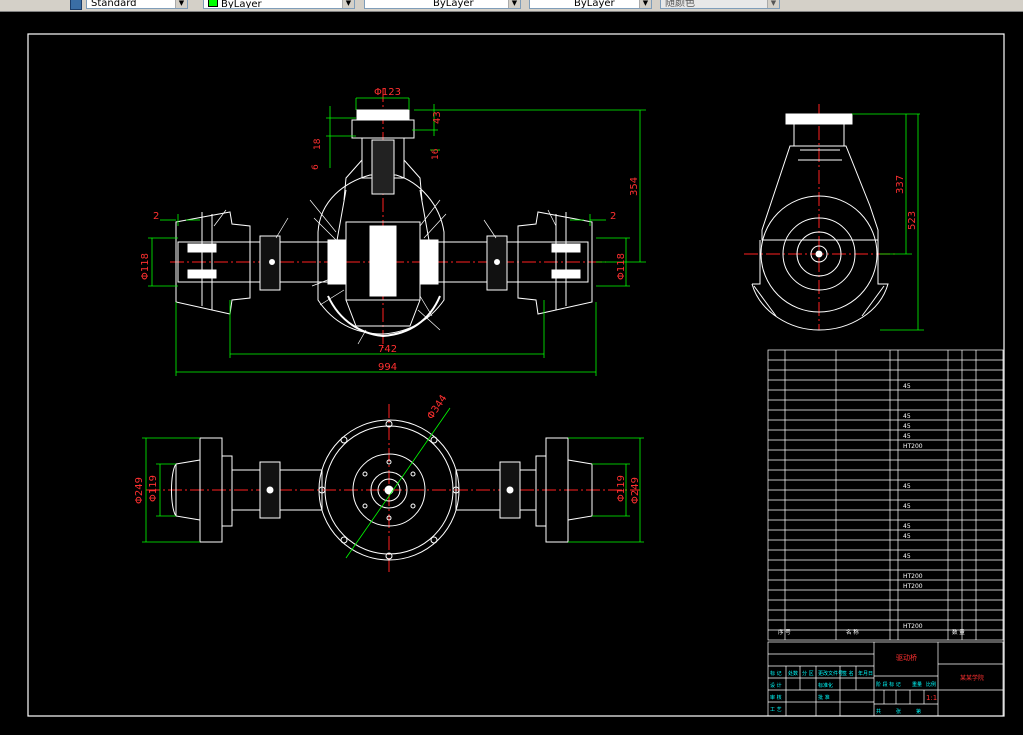 Image resolution: width=1023 pixels, height=735 pixels. I want to click on bom-seq-header: 序 号, so click(784, 632).